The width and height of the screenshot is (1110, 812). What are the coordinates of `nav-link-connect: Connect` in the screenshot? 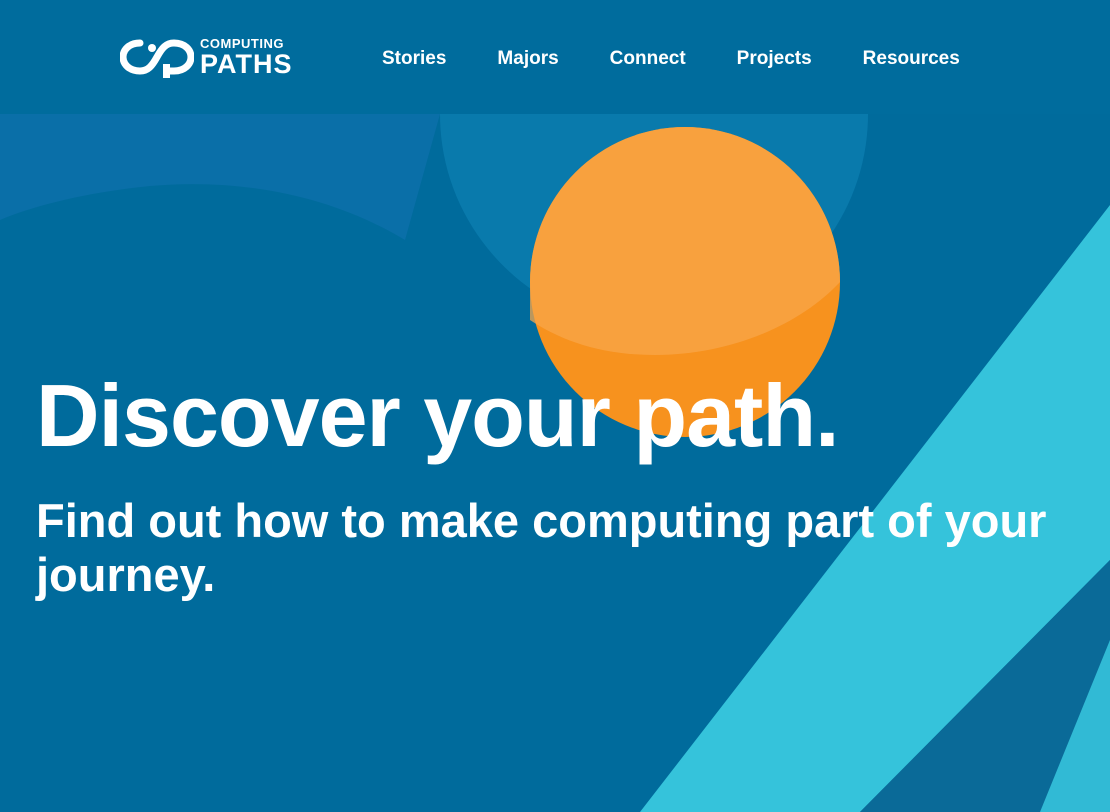 It's located at (648, 59).